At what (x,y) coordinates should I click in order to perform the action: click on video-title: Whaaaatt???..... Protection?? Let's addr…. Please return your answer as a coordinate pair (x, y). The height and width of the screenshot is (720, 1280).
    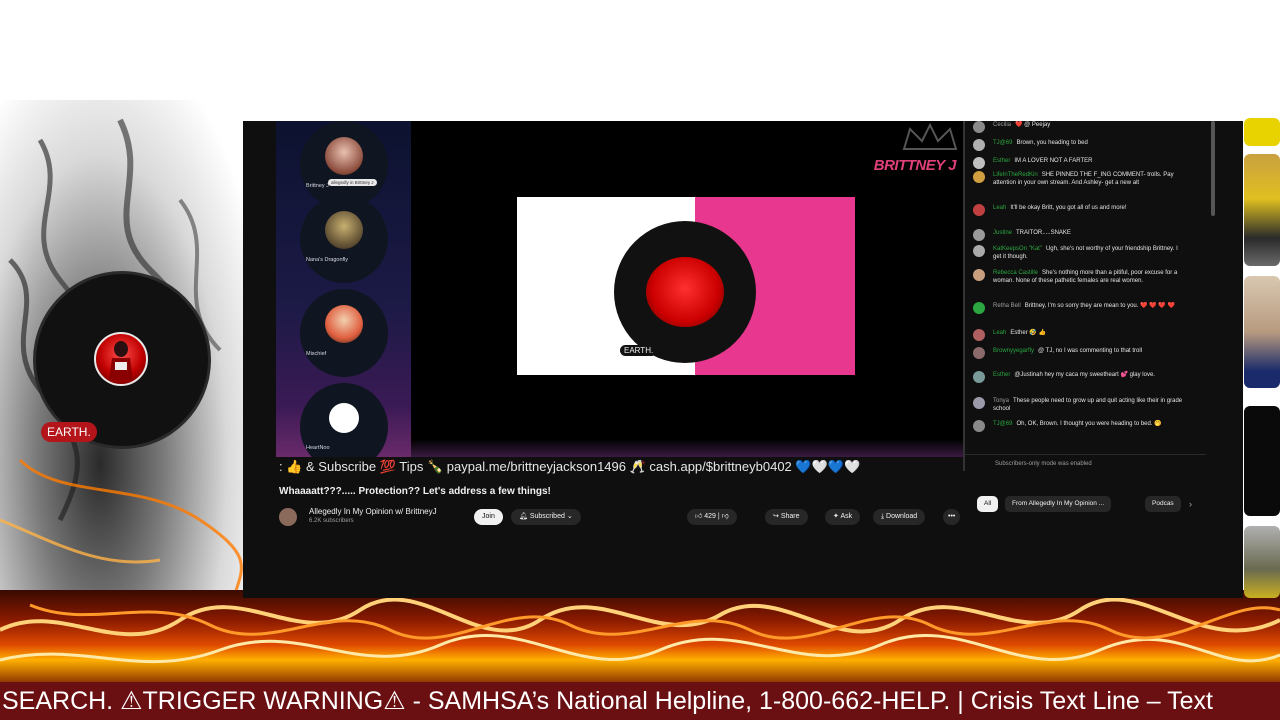
    Looking at the image, I should click on (415, 491).